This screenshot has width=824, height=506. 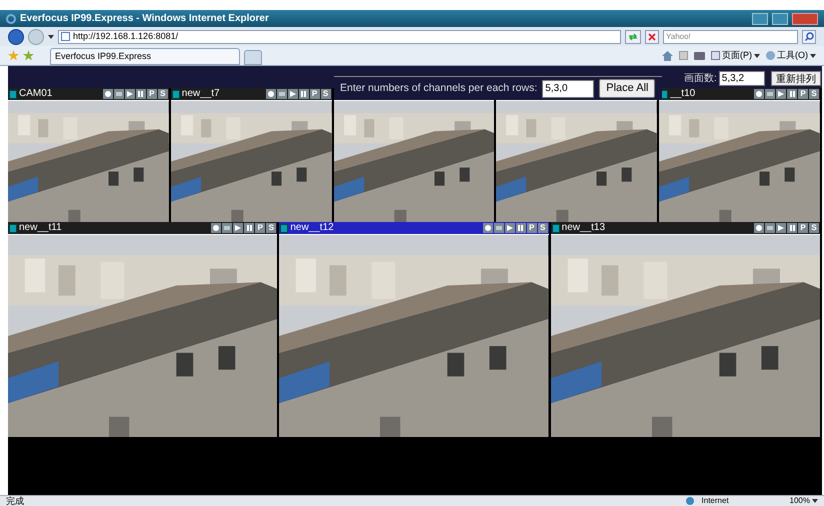 What do you see at coordinates (795, 78) in the screenshot?
I see `rearrange-button: 重新排列` at bounding box center [795, 78].